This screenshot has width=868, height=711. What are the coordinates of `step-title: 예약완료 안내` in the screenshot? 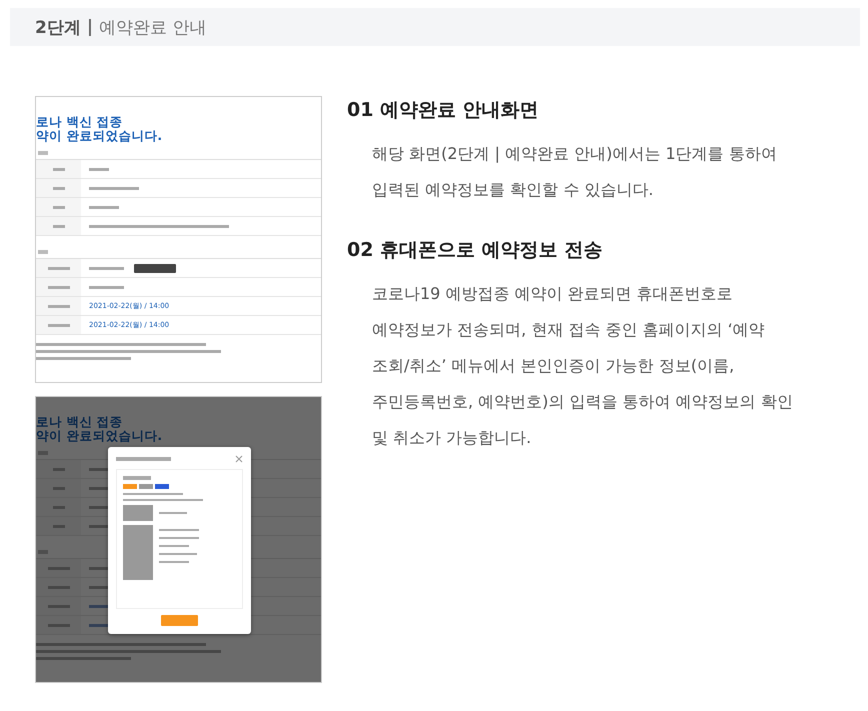 It's located at (152, 27).